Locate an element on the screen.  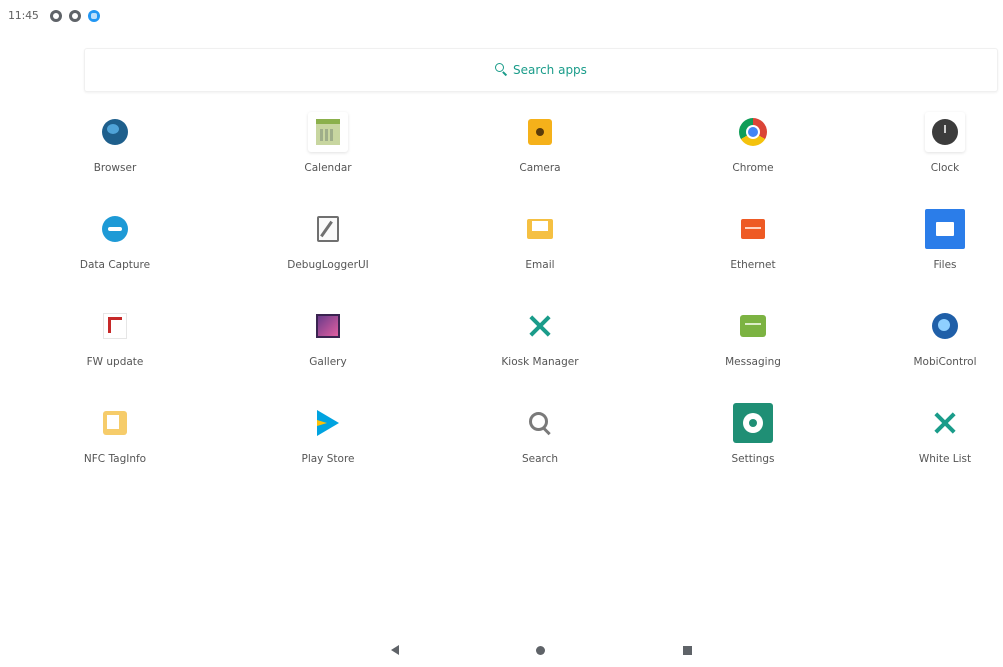
settings-icon is located at coordinates (753, 423).